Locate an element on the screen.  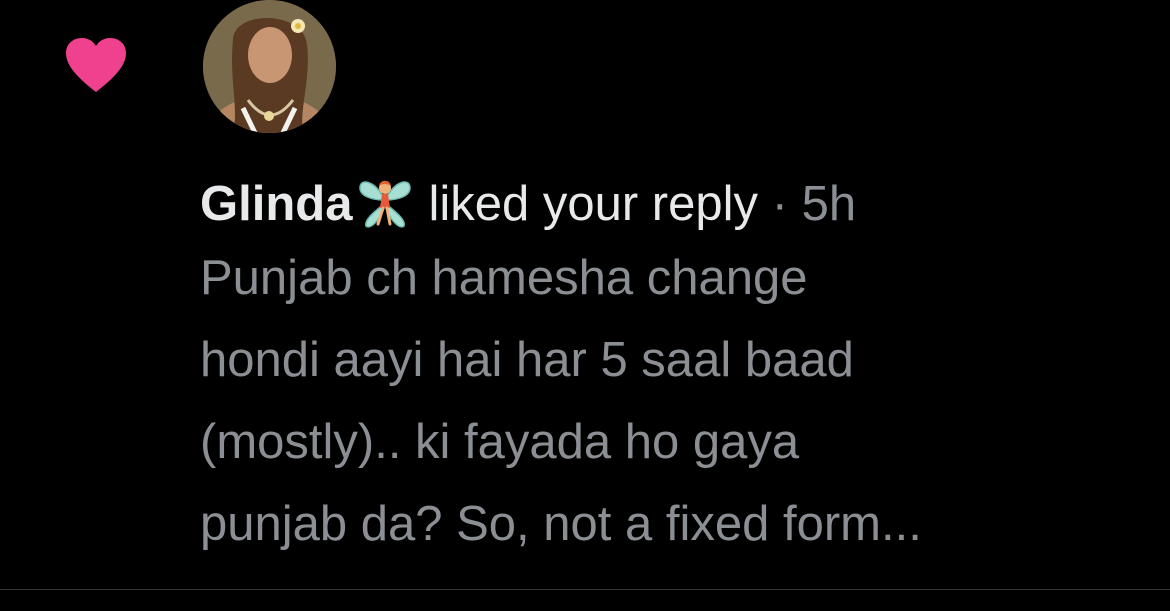
fairy-icon is located at coordinates (385, 204).